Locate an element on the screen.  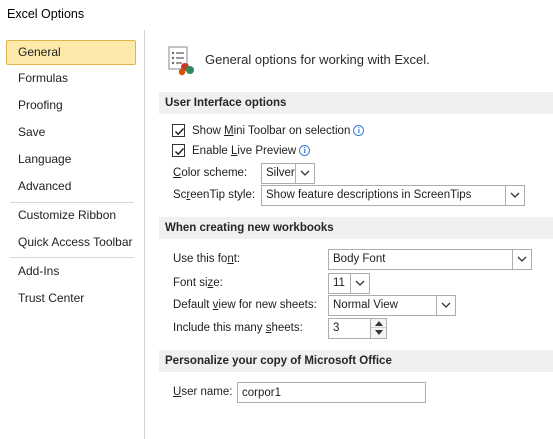
sidebar-item-label: Formulas is located at coordinates (43, 78).